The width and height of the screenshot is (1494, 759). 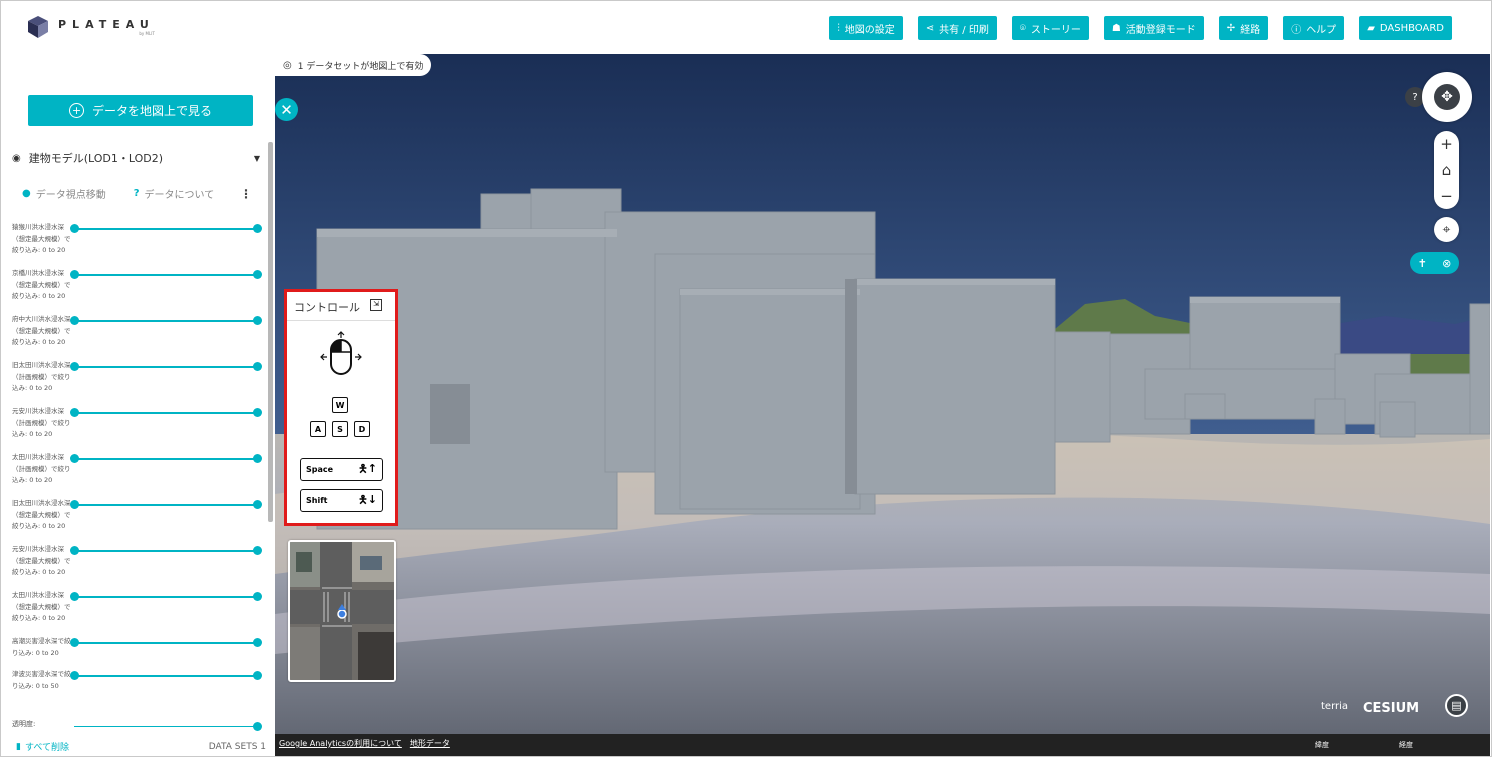 I want to click on layer-header: ◉ 建物モデル(LOD1・LOD2) ▼, so click(x=136, y=158).